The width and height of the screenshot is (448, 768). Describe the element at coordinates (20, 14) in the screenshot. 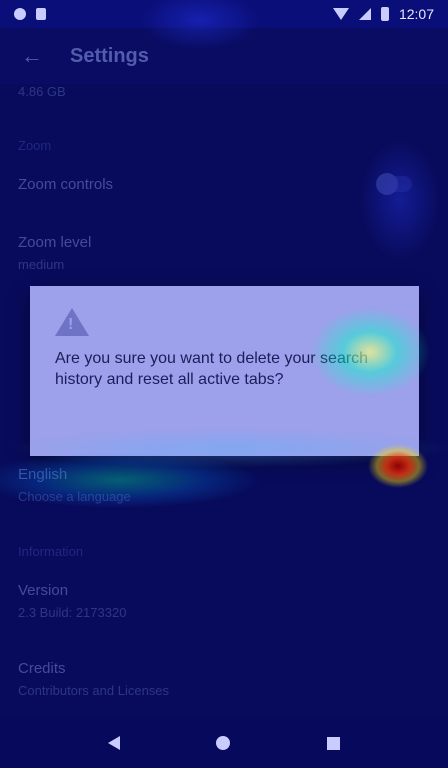

I see `notification-dot-icon` at that location.